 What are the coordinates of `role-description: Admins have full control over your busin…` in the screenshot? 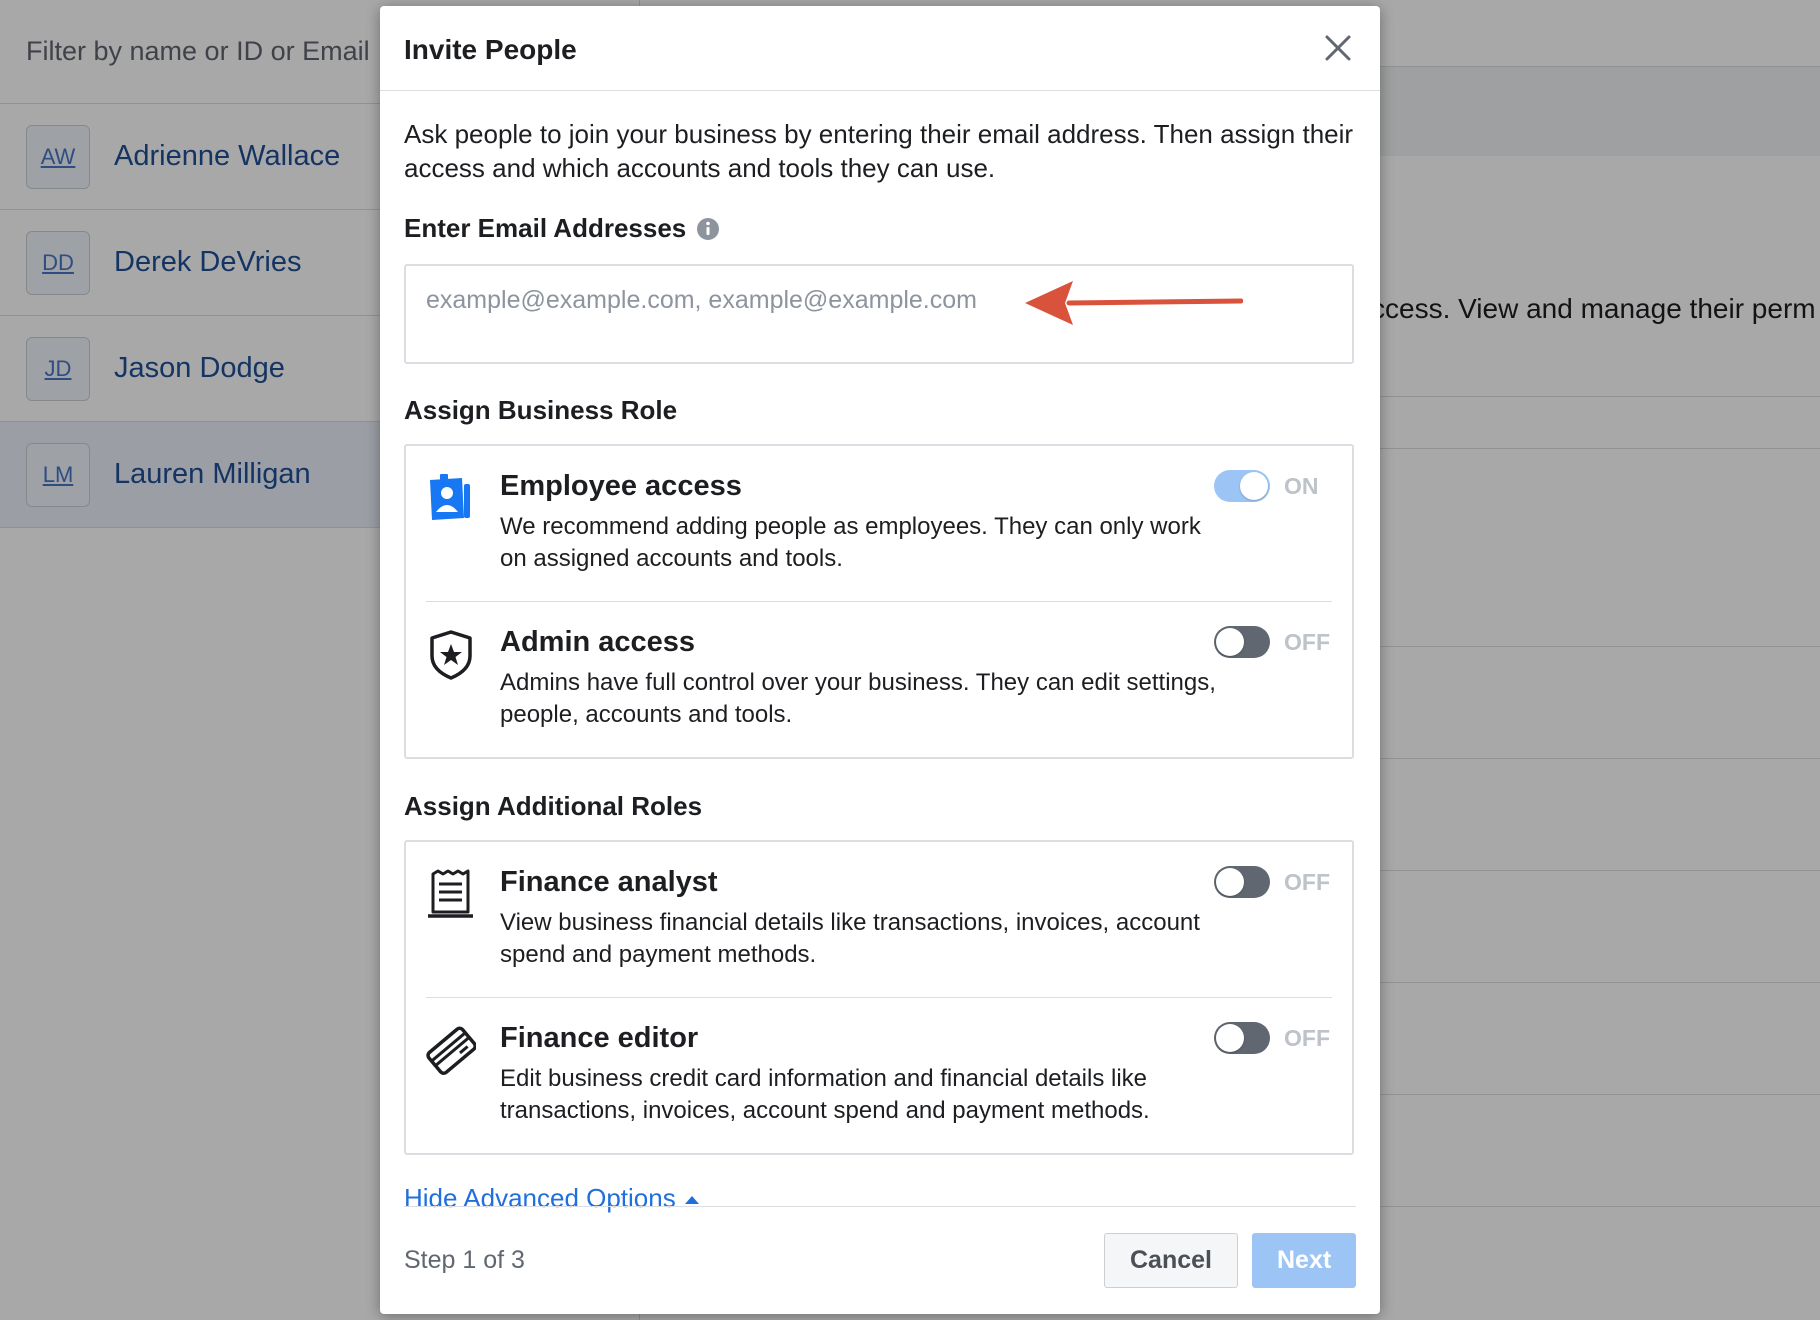 It's located at (858, 698).